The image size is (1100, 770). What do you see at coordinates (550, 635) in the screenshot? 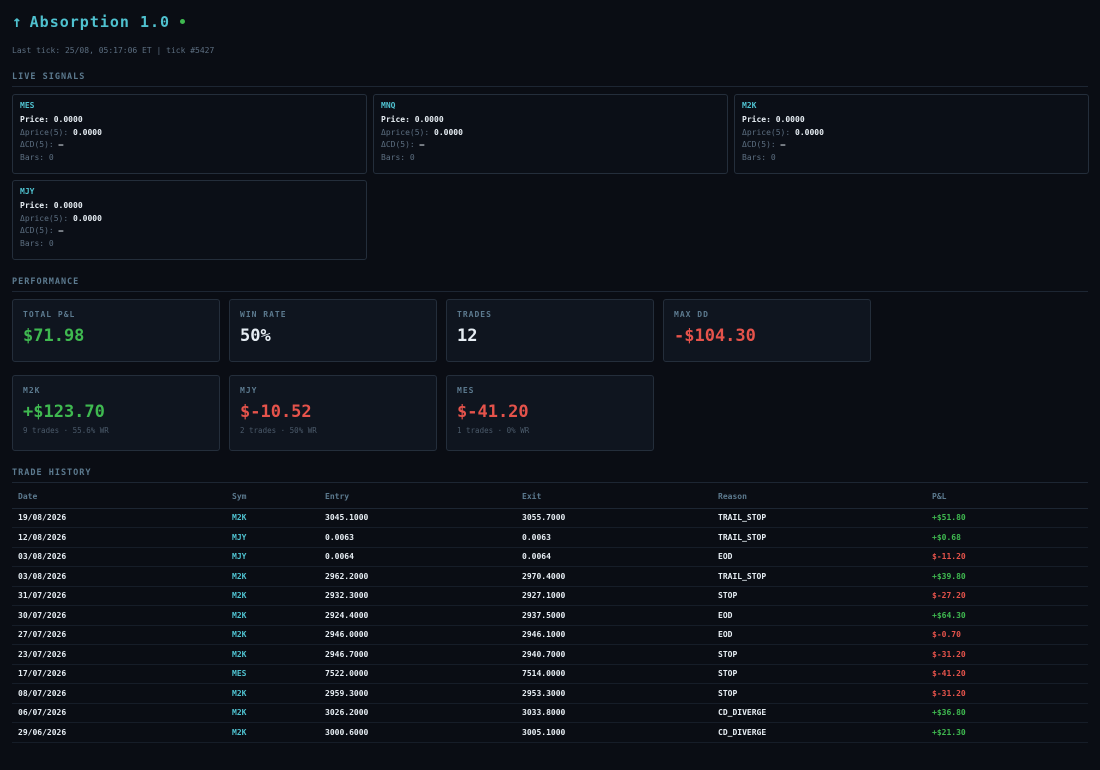
I see `table-row: 27/07/2026 M2K 2946.0000 2946.1000 EOD $-0.70` at bounding box center [550, 635].